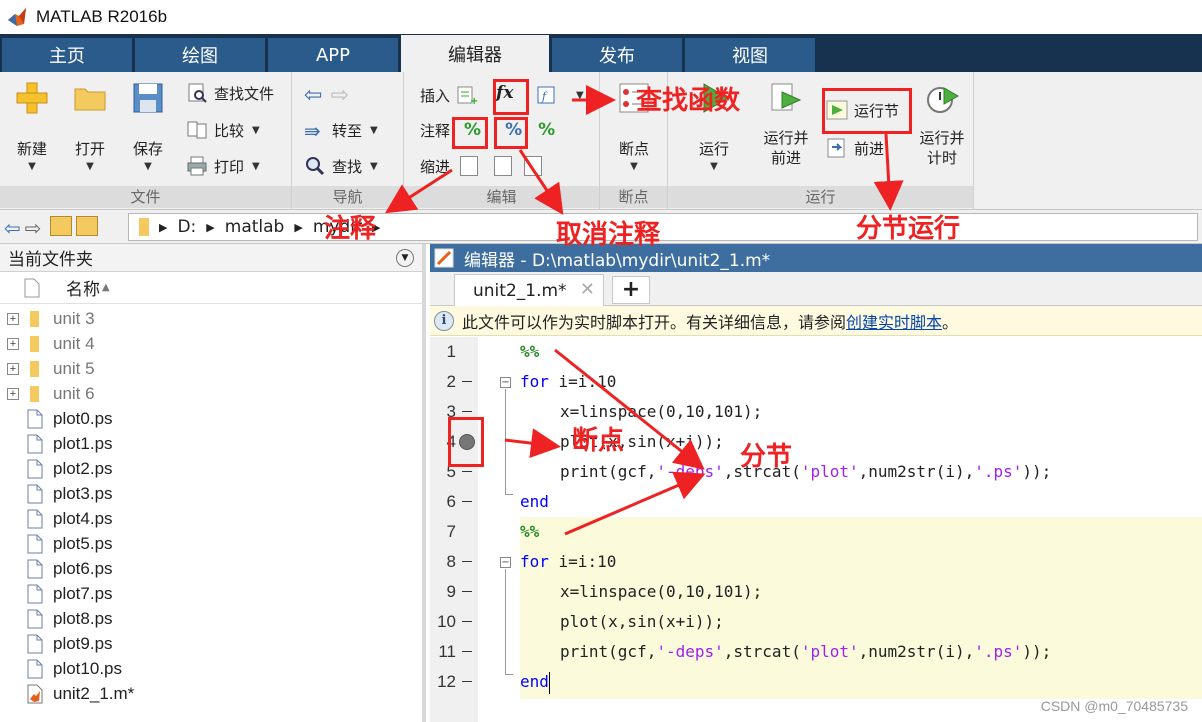 The height and width of the screenshot is (722, 1202). Describe the element at coordinates (816, 442) in the screenshot. I see `gutter-row: 4` at that location.